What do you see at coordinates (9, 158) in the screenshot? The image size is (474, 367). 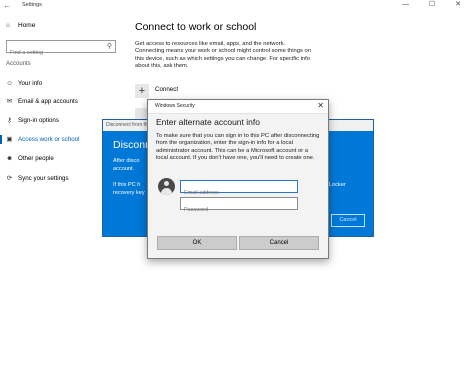 I see `people-icon: ☻` at bounding box center [9, 158].